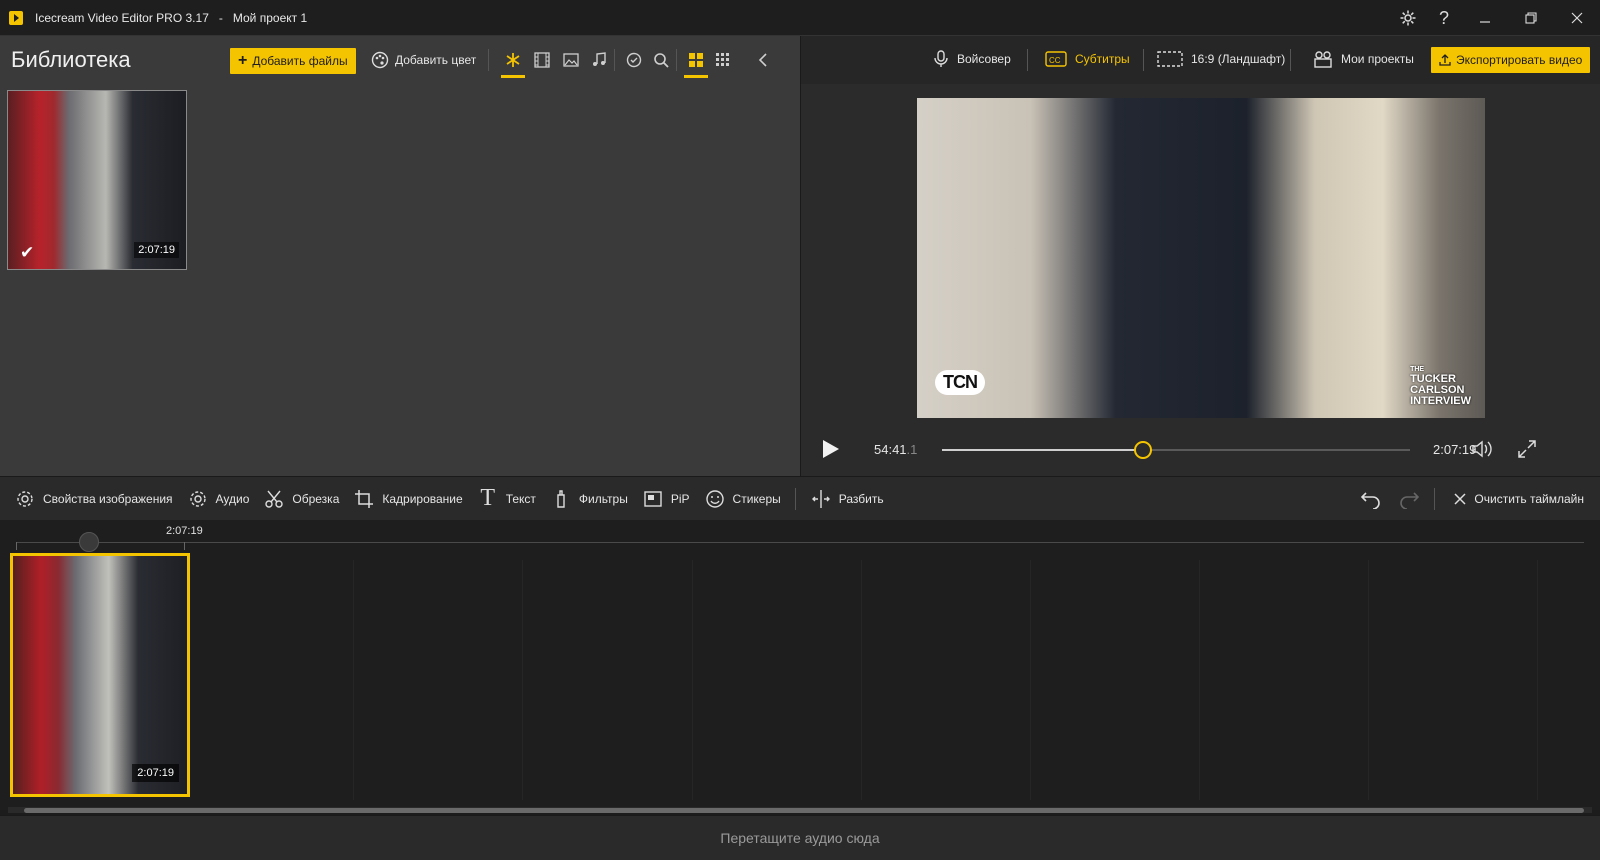 This screenshot has height=860, width=1600. Describe the element at coordinates (108, 498) in the screenshot. I see `image-properties-label: Свойства изображения` at that location.